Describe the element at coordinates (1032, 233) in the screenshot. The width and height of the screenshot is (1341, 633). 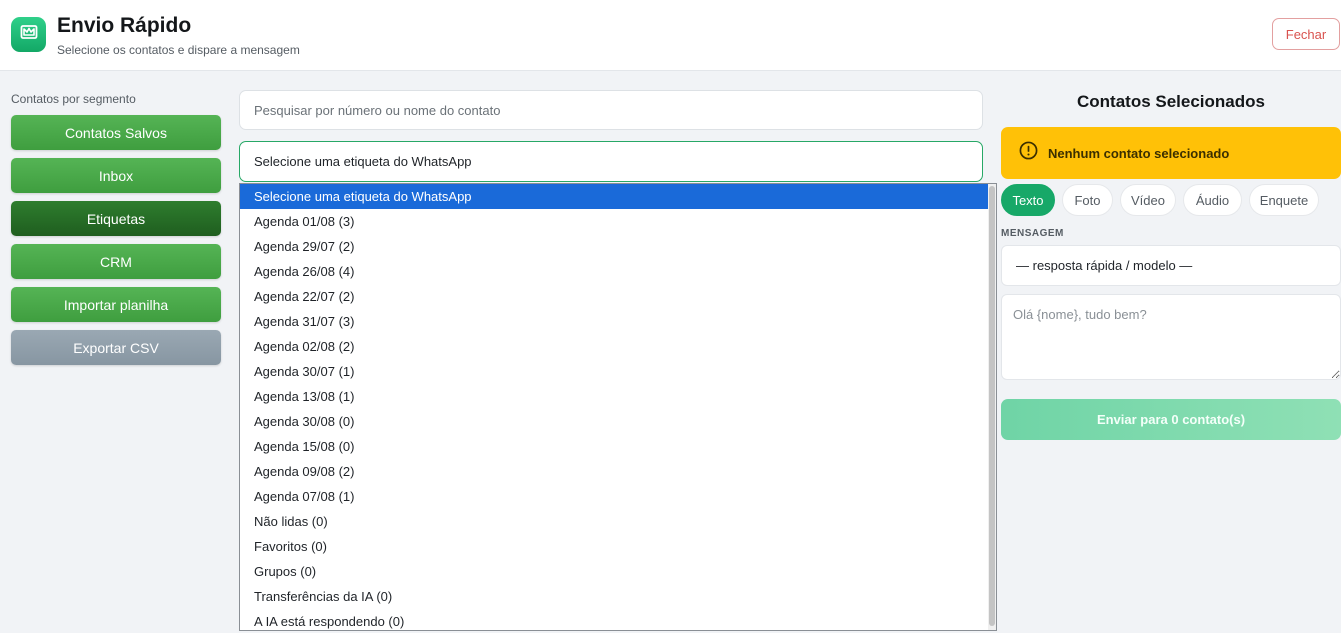
I see `message-label: MENSAGEM` at that location.